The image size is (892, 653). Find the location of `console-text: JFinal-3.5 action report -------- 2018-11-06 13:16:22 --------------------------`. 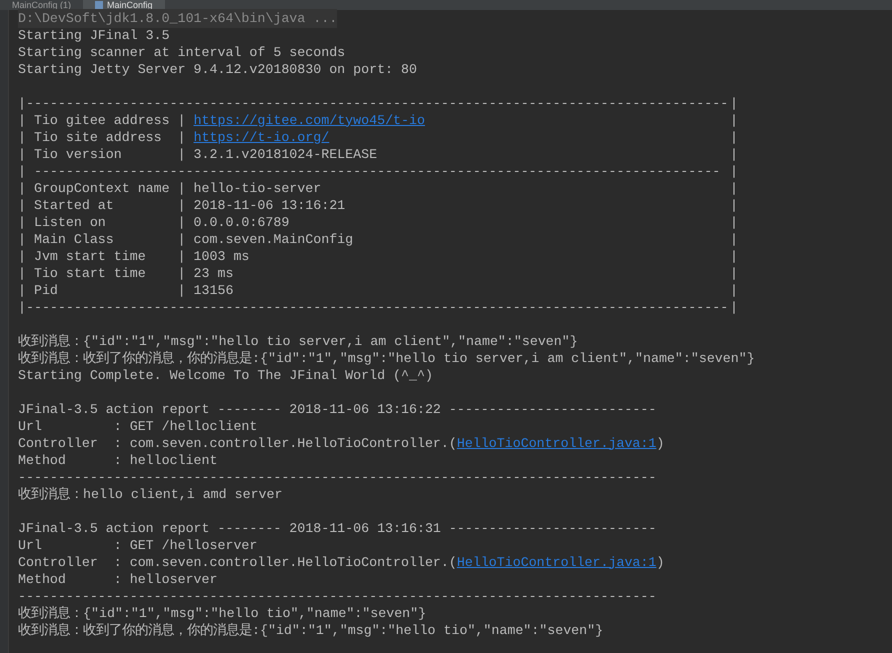

console-text: JFinal-3.5 action report -------- 2018-11-06 13:16:22 -------------------------- is located at coordinates (337, 409).